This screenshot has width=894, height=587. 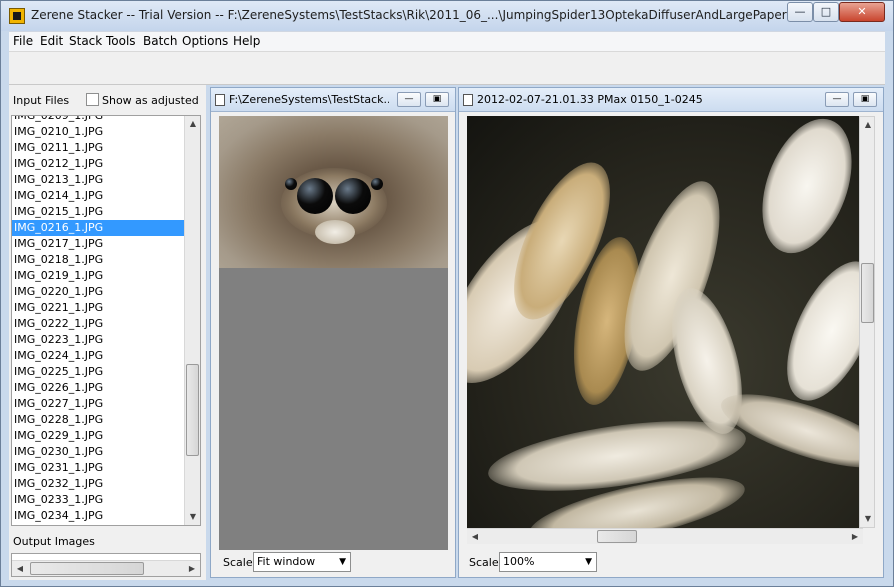 I want to click on file-list-item: IMG_0225_1.JPG, so click(x=99, y=372).